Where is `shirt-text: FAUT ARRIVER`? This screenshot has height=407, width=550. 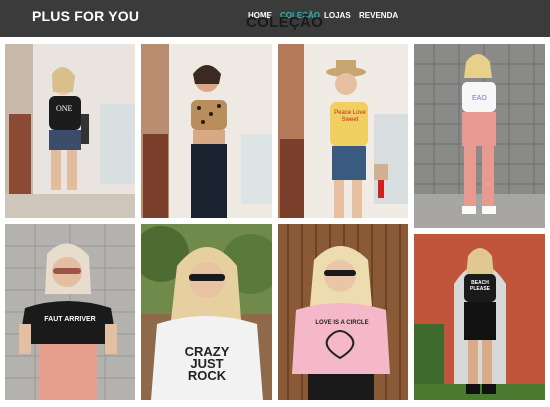 shirt-text: FAUT ARRIVER is located at coordinates (70, 319).